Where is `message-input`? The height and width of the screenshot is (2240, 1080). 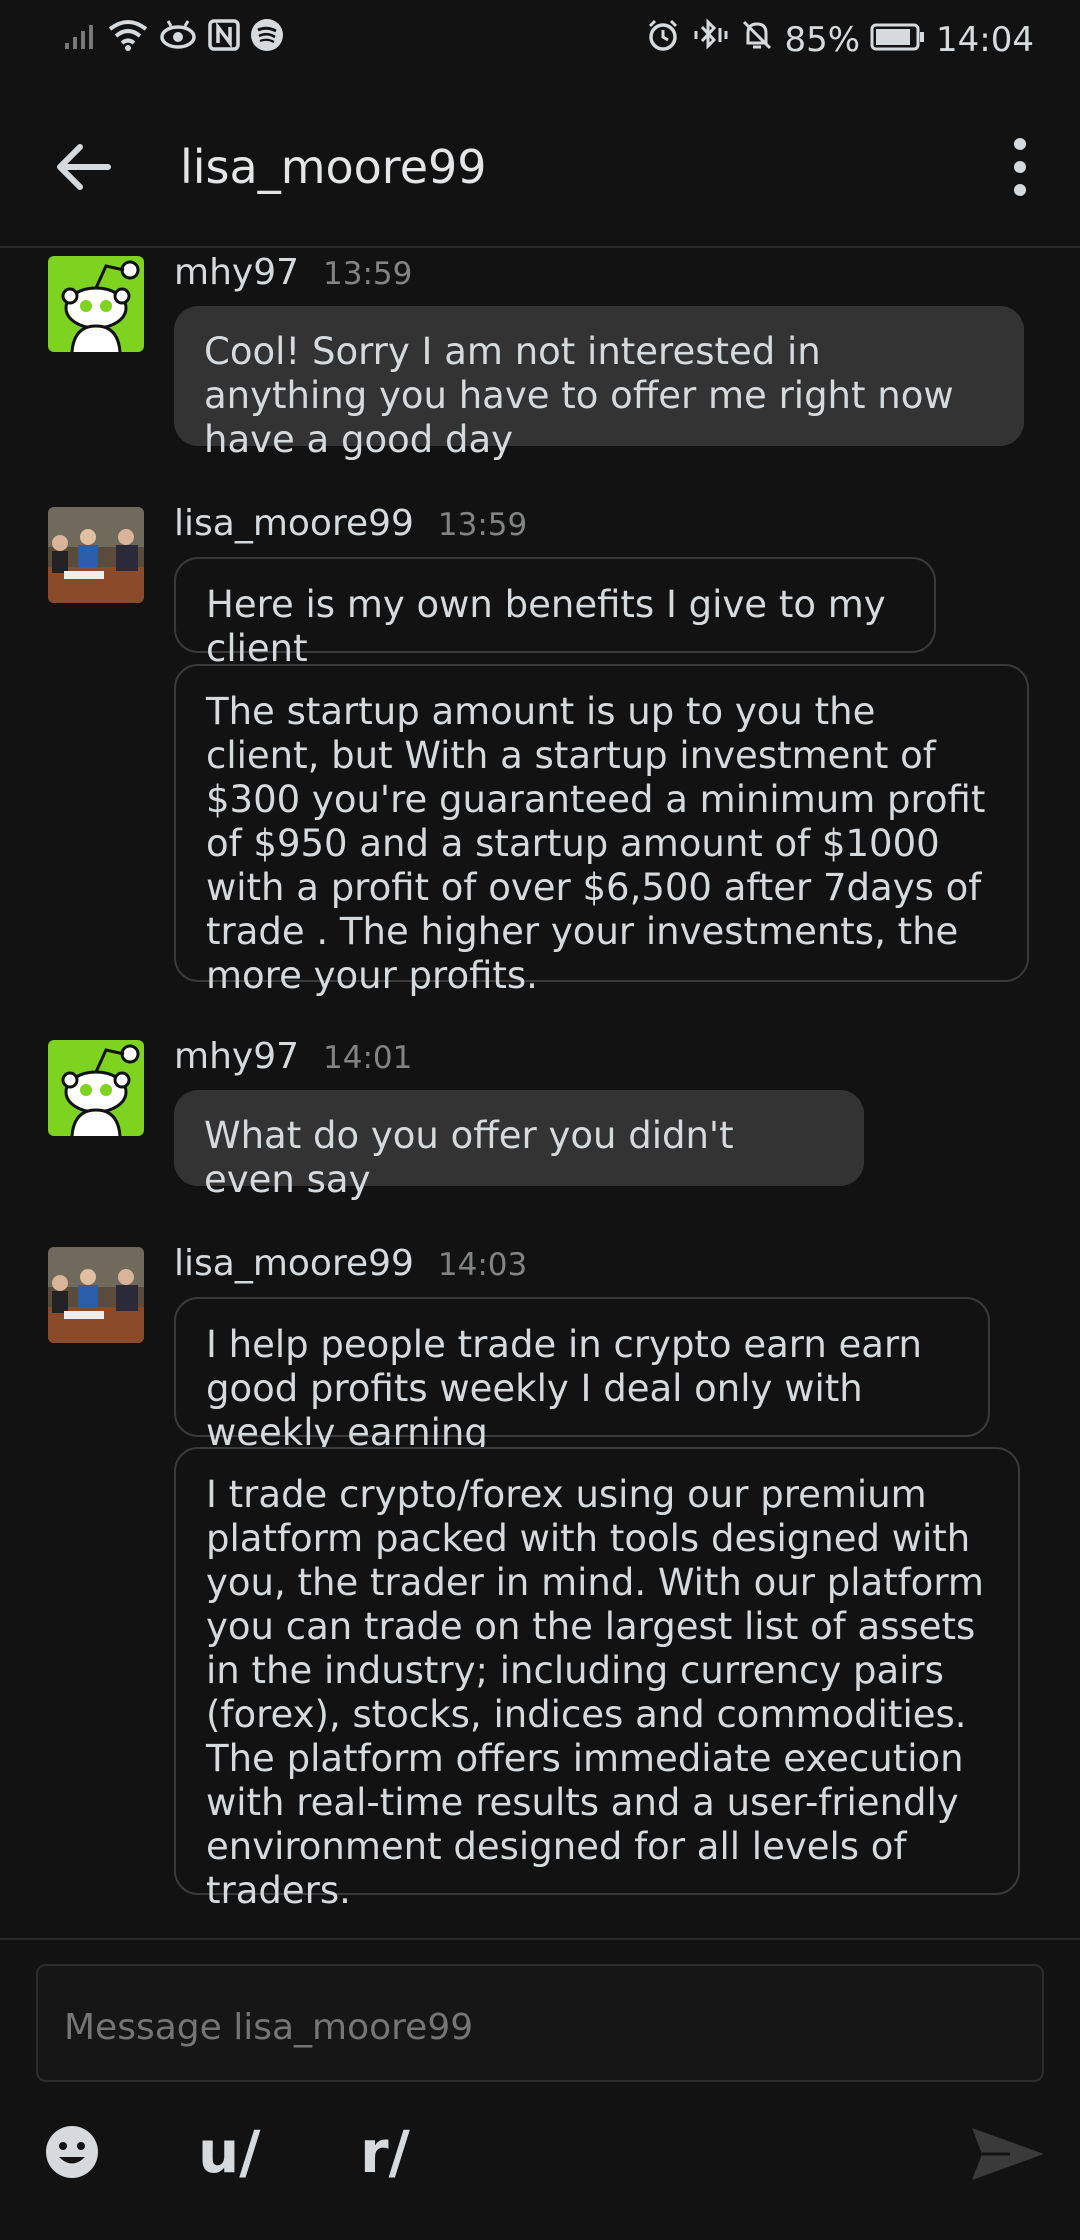 message-input is located at coordinates (542, 2027).